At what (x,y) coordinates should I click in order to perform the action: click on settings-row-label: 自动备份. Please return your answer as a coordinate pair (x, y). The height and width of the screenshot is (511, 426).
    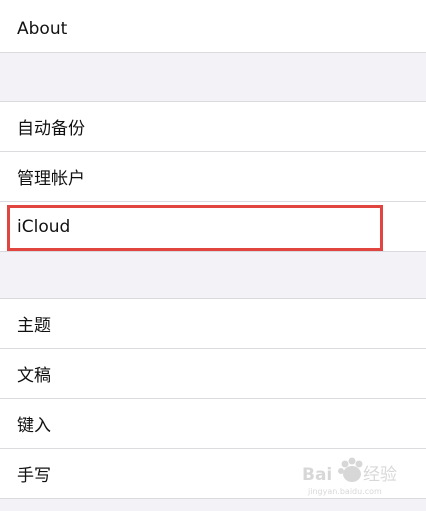
    Looking at the image, I should click on (51, 129).